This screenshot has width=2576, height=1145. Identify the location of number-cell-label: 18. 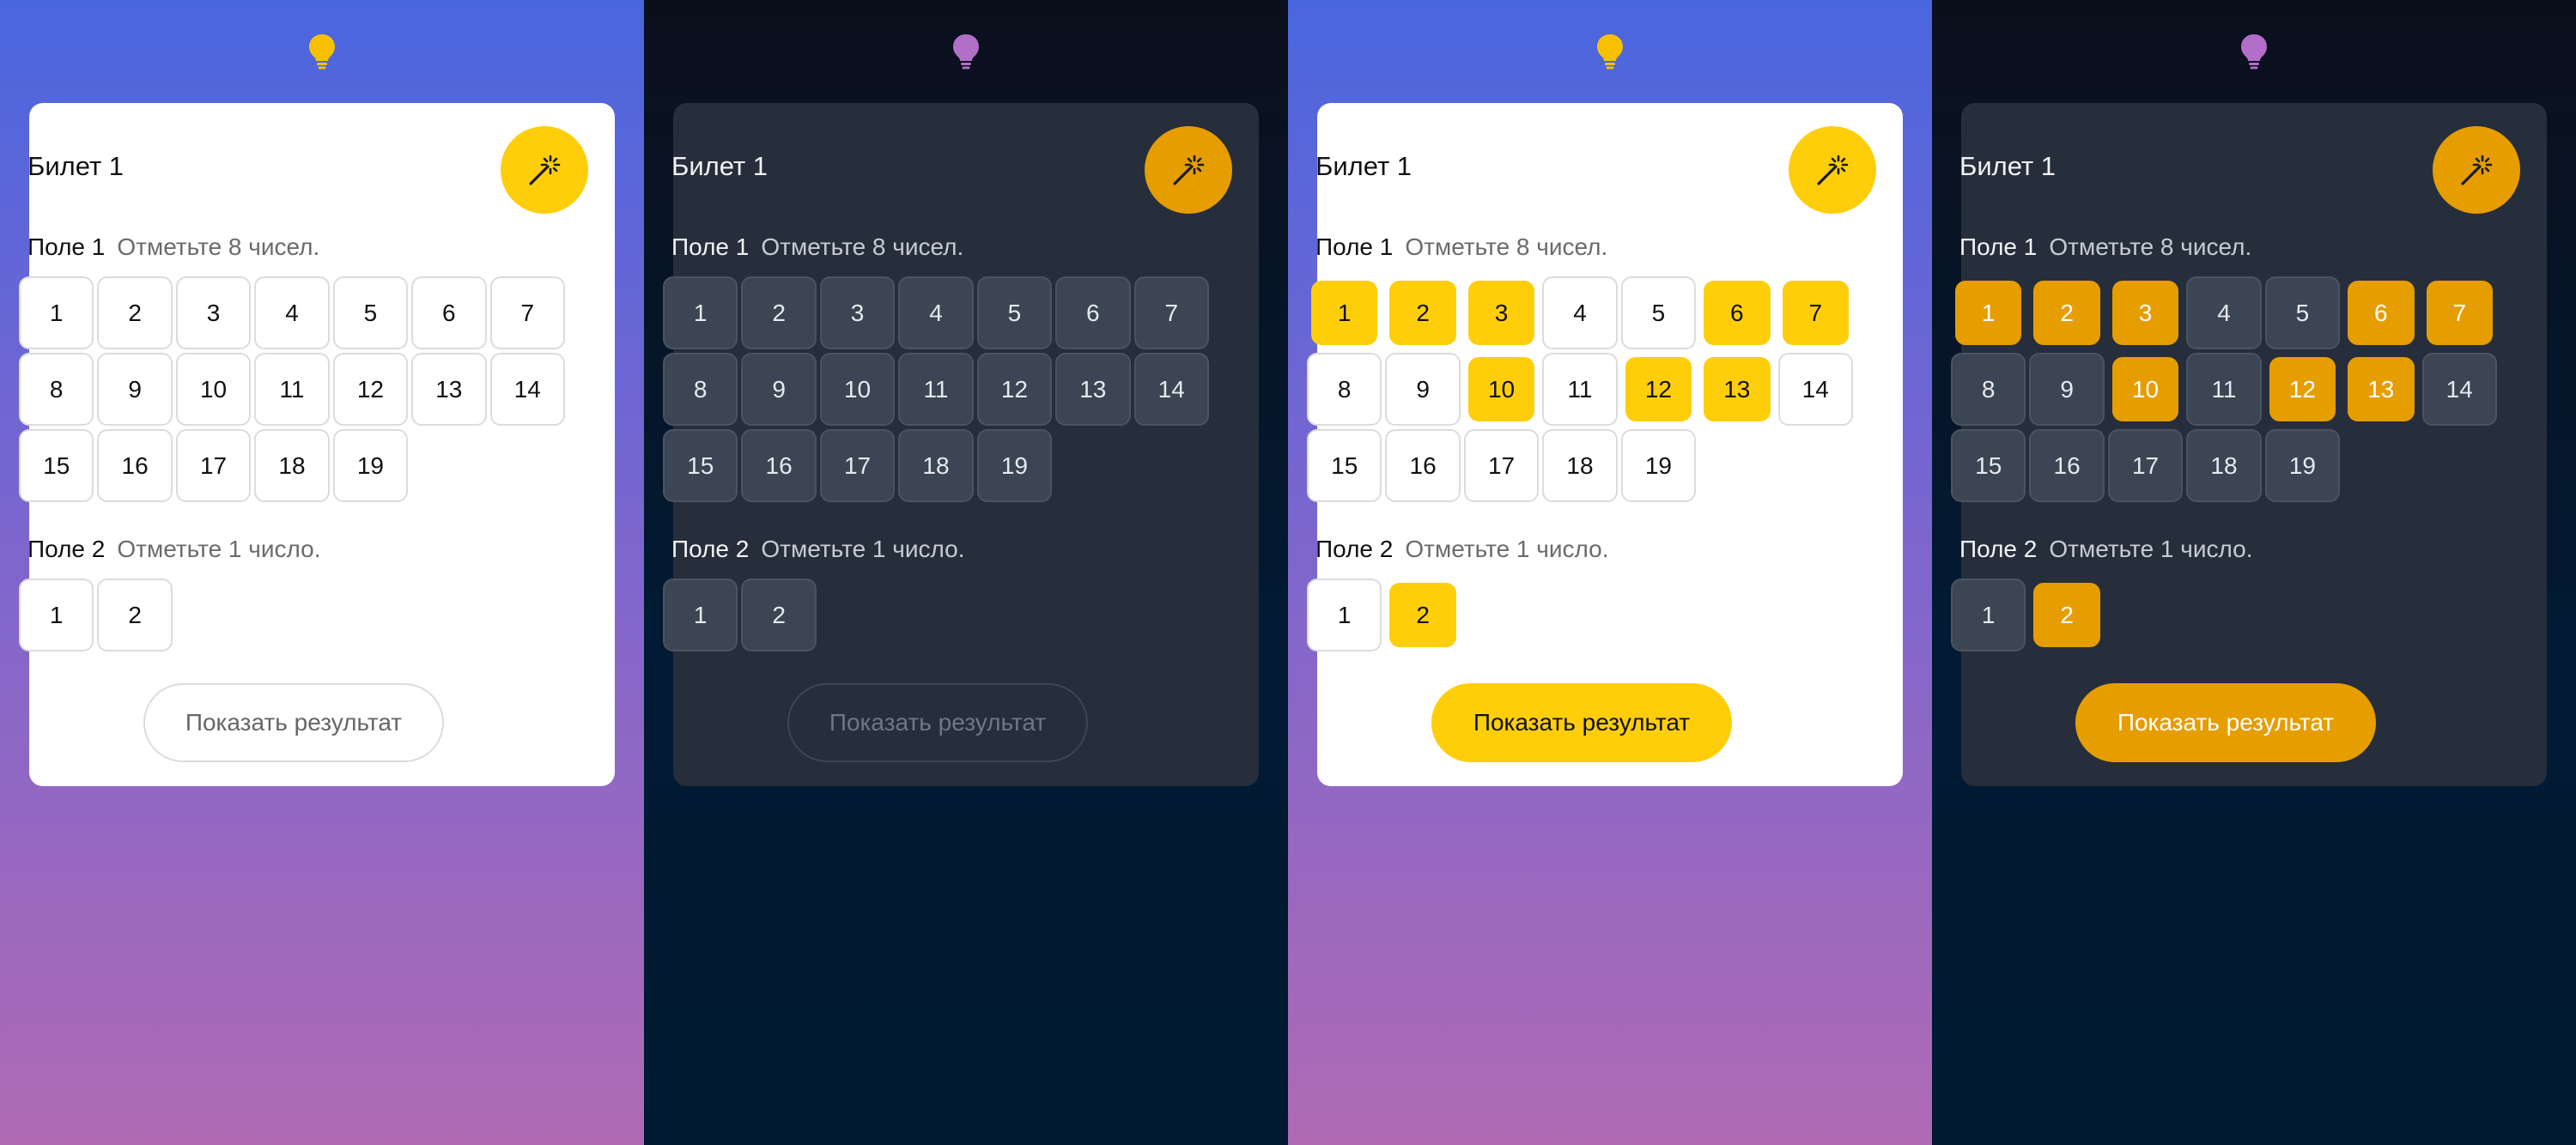
(936, 465).